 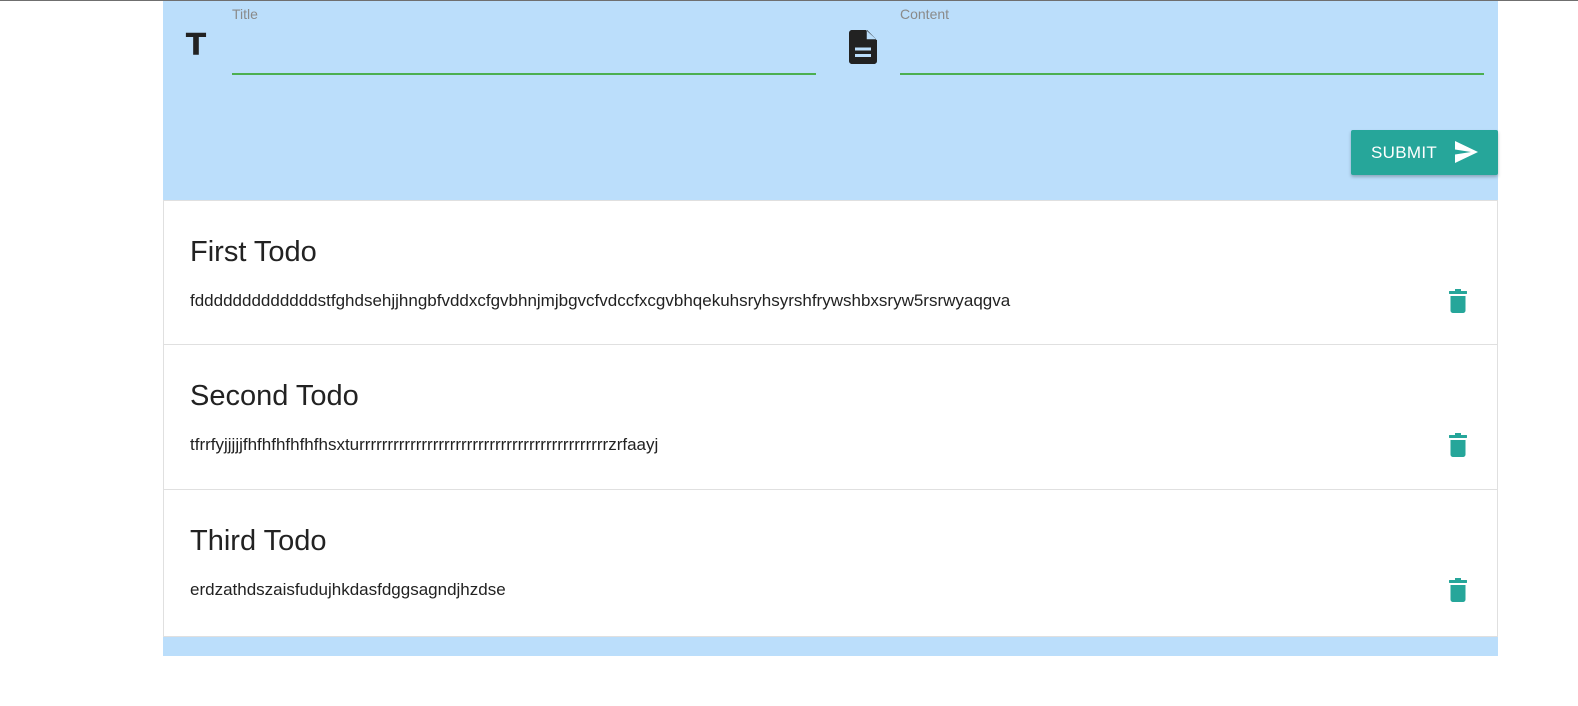 I want to click on content-field: Content, so click(x=1192, y=42).